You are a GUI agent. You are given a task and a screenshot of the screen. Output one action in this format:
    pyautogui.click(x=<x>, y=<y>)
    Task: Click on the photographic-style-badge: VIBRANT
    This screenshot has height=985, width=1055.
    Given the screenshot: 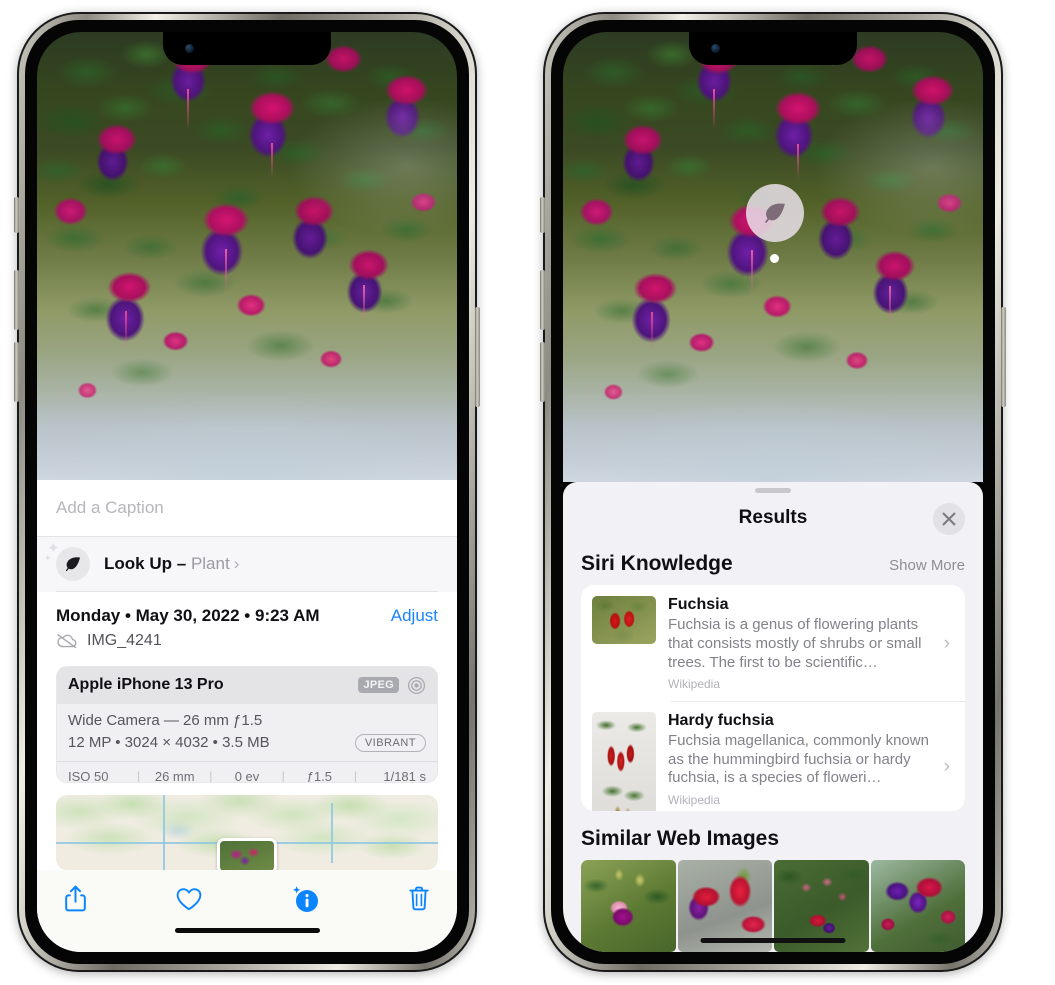 What is the action you would take?
    pyautogui.click(x=390, y=742)
    